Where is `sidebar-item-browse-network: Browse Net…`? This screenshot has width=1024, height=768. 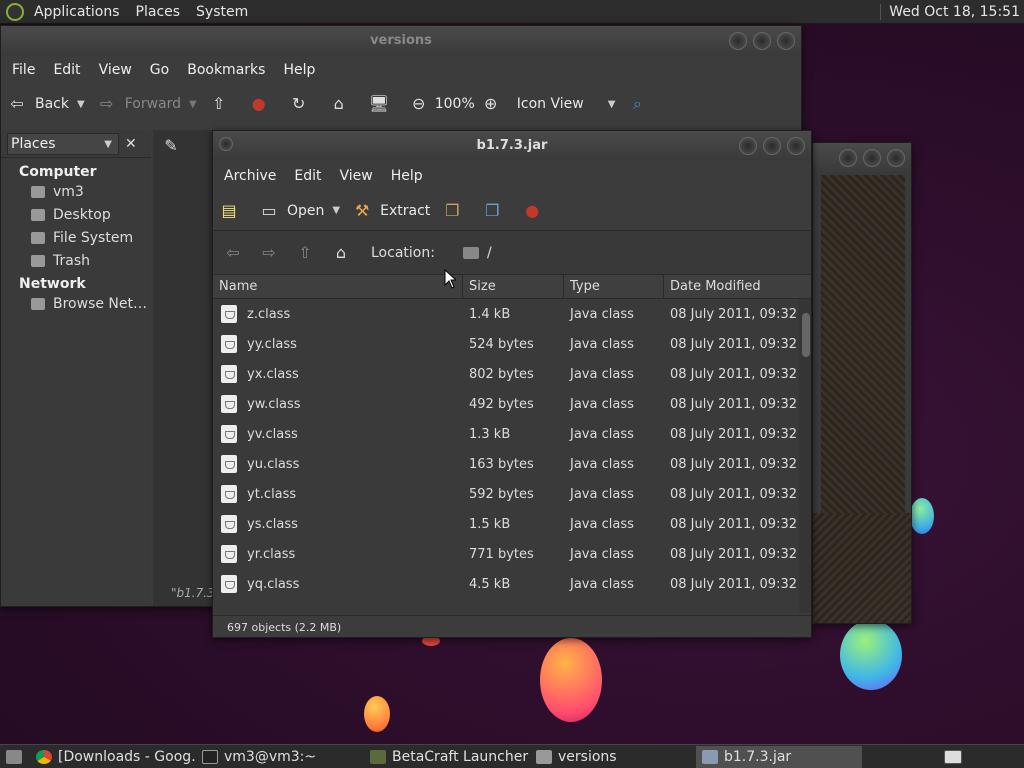
sidebar-item-browse-network: Browse Net… is located at coordinates (76, 303).